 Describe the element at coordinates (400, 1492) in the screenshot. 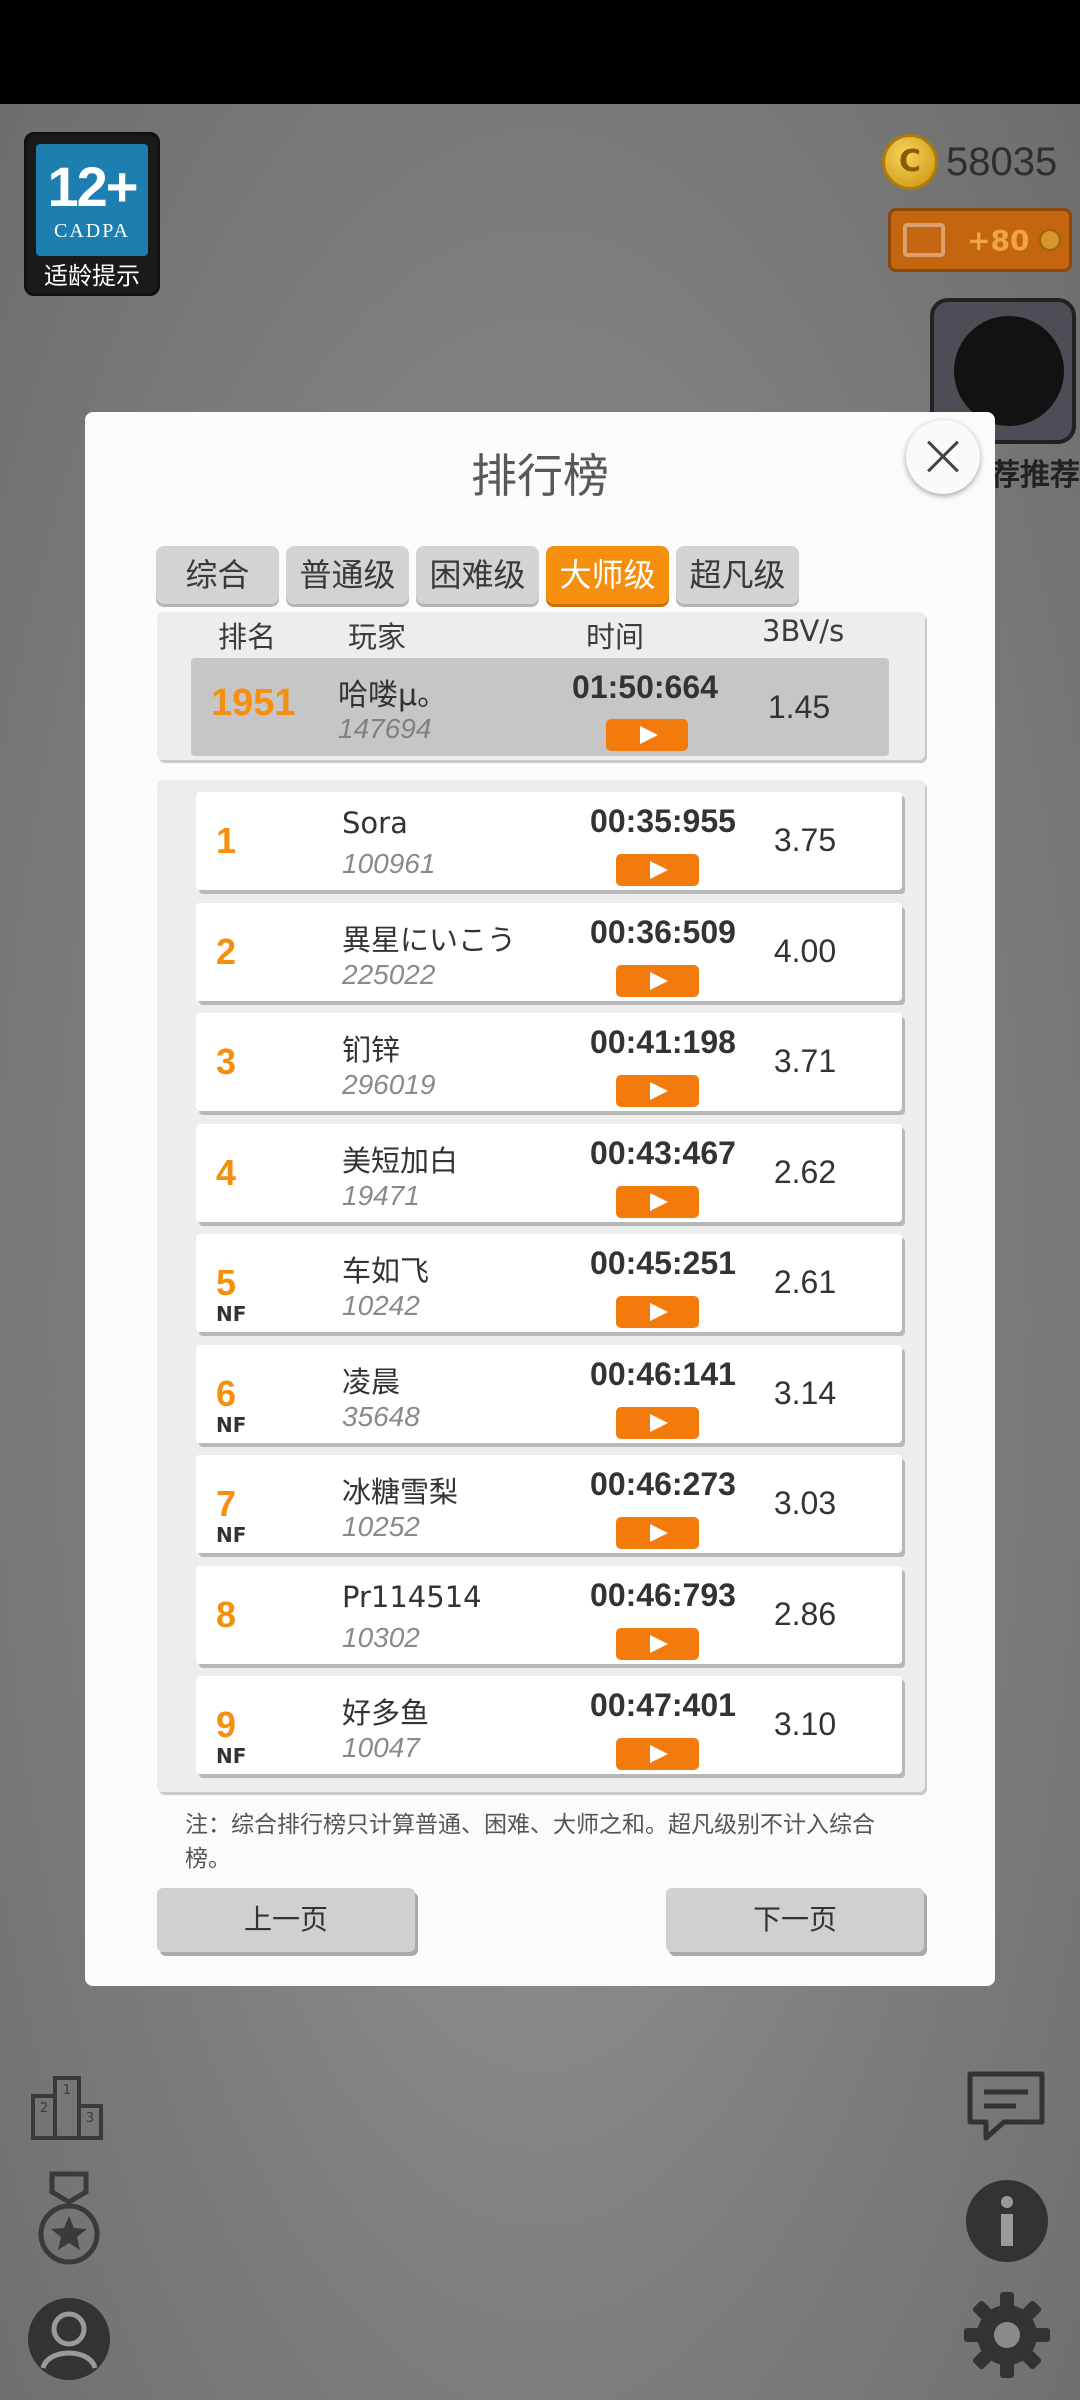

I see `row-player-name: 冰糖雪梨` at that location.